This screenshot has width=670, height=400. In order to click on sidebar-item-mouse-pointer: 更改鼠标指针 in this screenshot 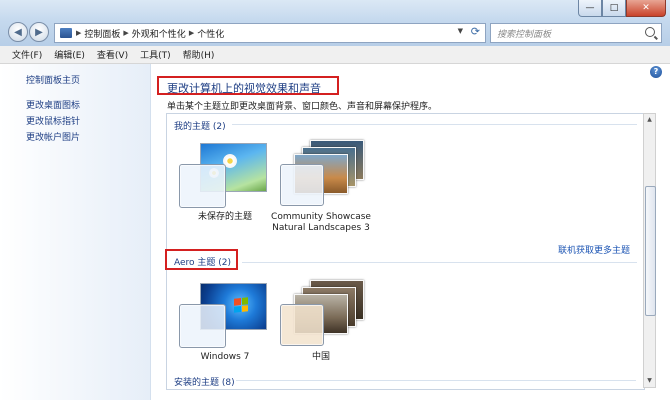, I will do `click(53, 122)`.